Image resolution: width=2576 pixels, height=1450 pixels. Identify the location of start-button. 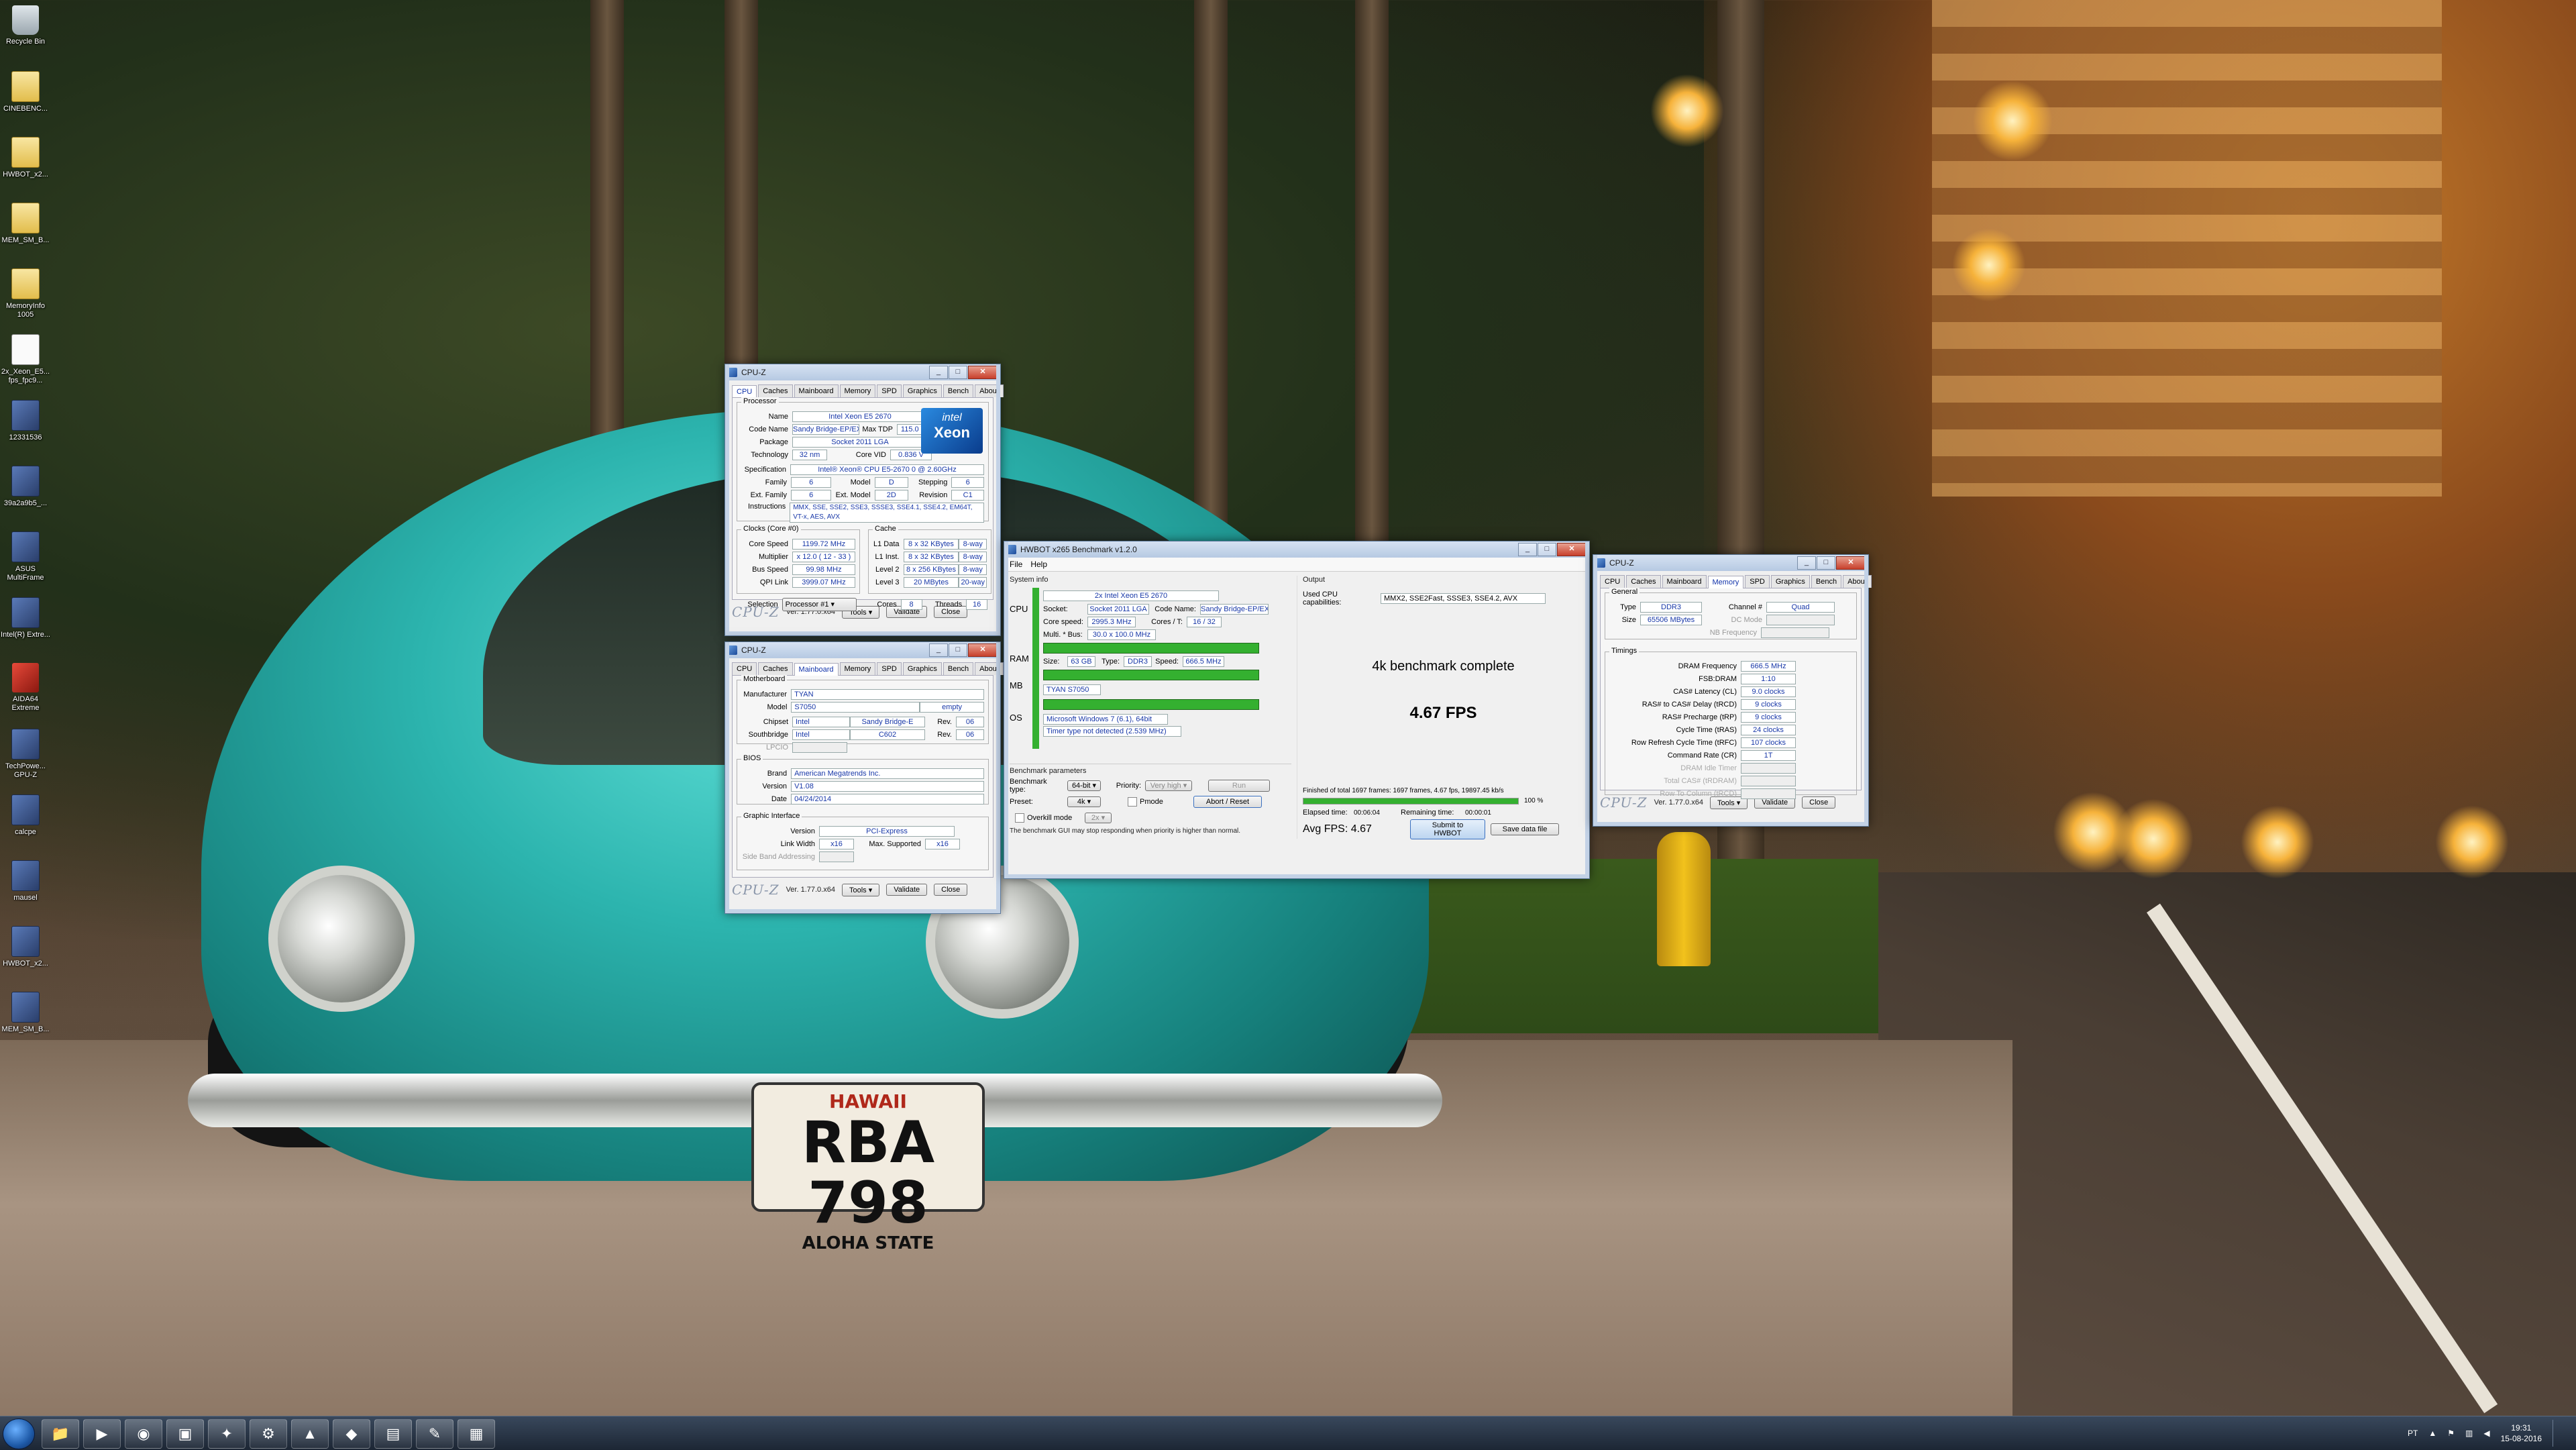
(19, 1434).